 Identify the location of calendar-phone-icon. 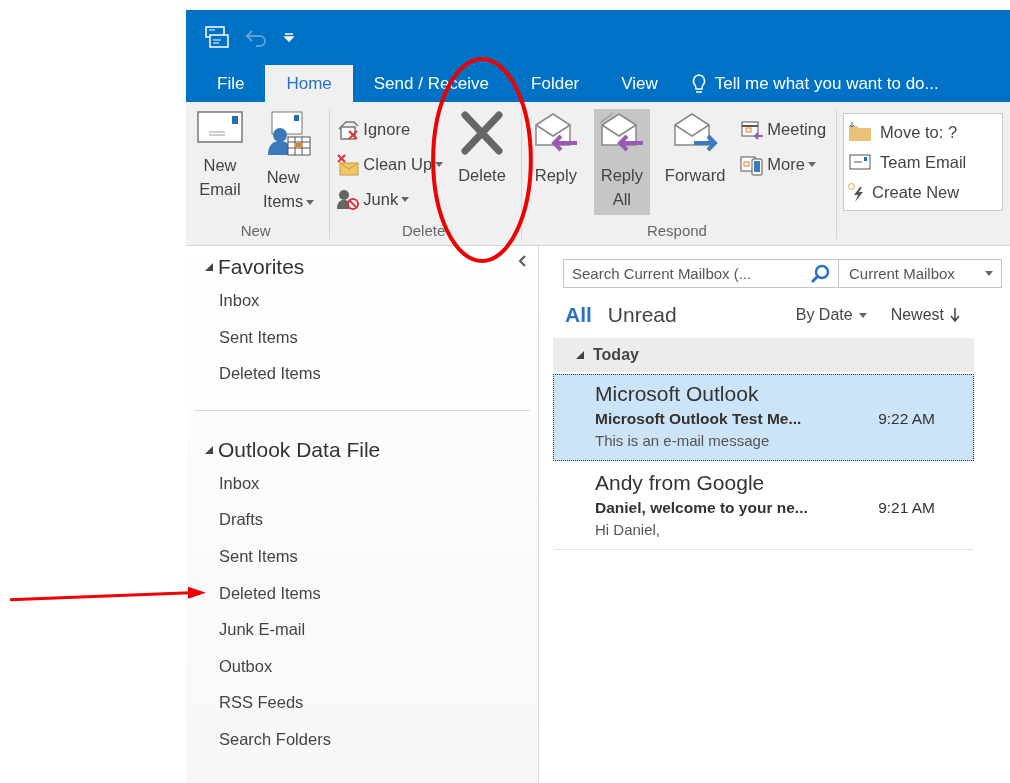
(752, 164).